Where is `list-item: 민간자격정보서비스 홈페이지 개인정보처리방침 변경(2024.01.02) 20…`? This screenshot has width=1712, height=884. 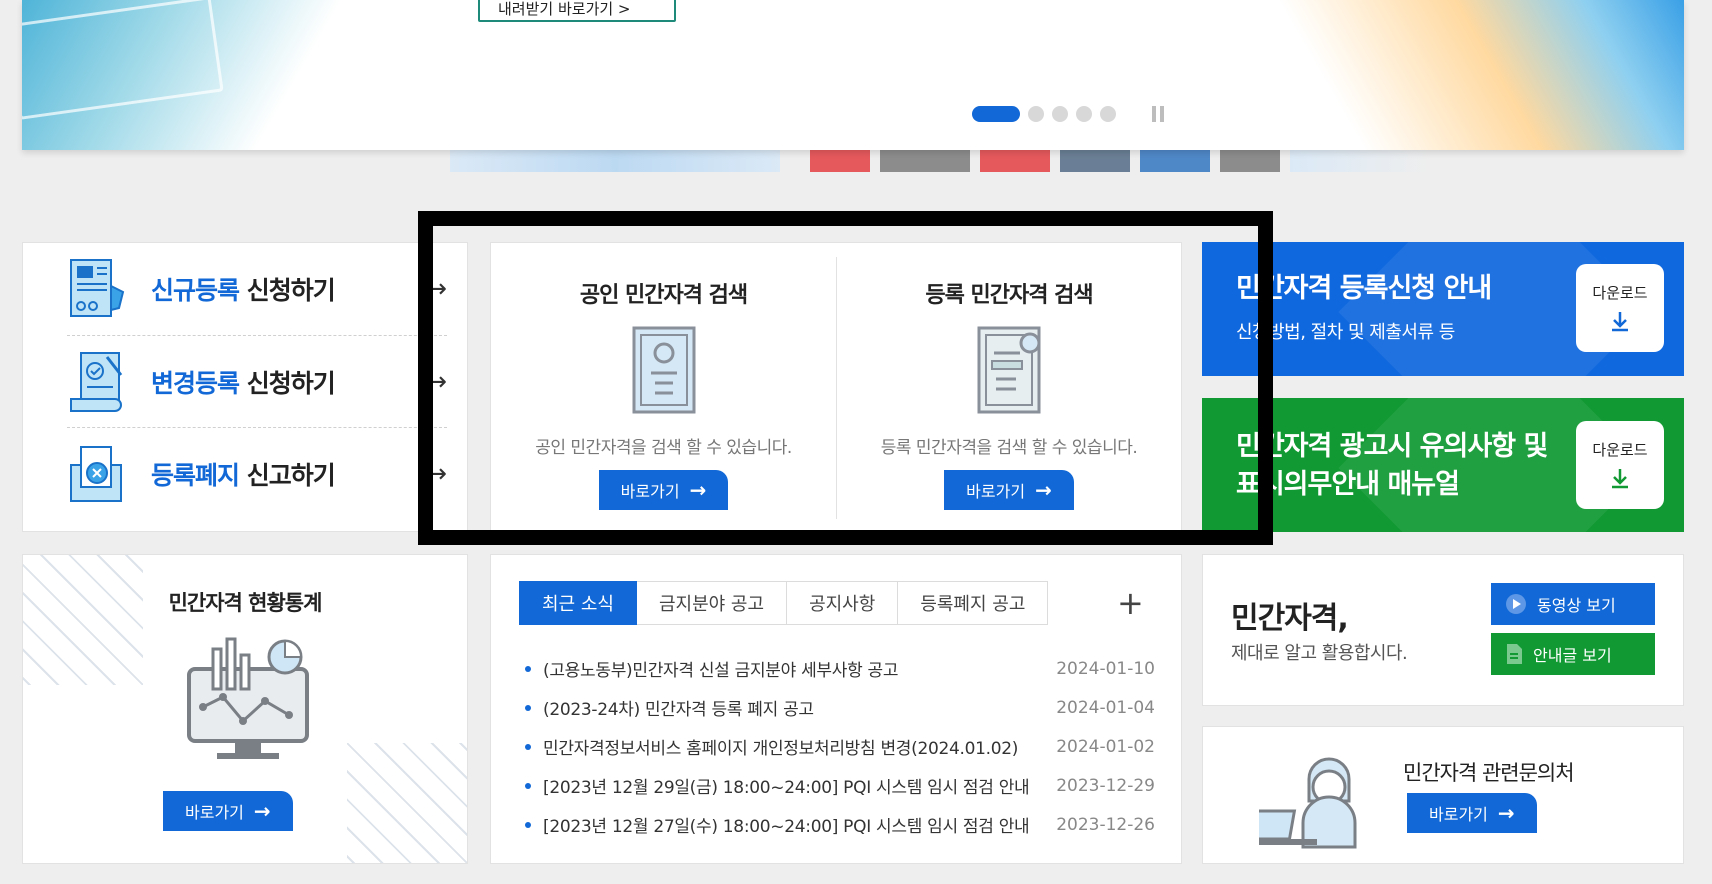
list-item: 민간자격정보서비스 홈페이지 개인정보처리방침 변경(2024.01.02) 20… is located at coordinates (840, 746).